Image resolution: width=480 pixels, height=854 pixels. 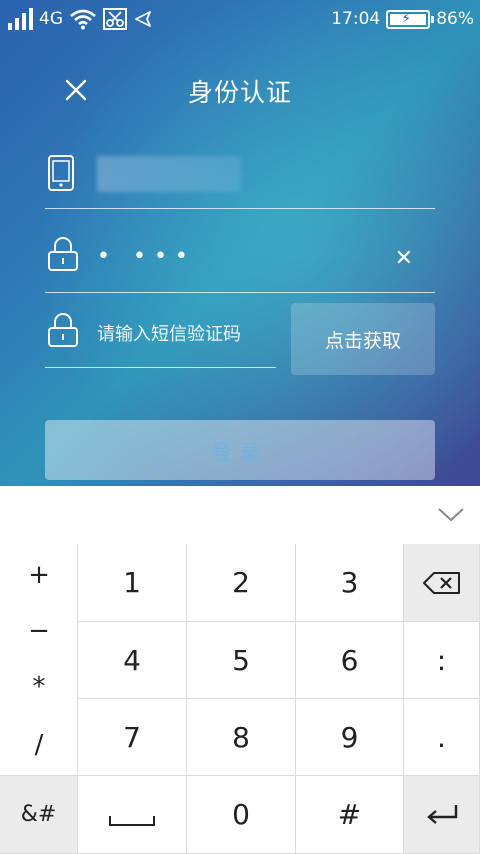 I want to click on phone-field, so click(x=240, y=177).